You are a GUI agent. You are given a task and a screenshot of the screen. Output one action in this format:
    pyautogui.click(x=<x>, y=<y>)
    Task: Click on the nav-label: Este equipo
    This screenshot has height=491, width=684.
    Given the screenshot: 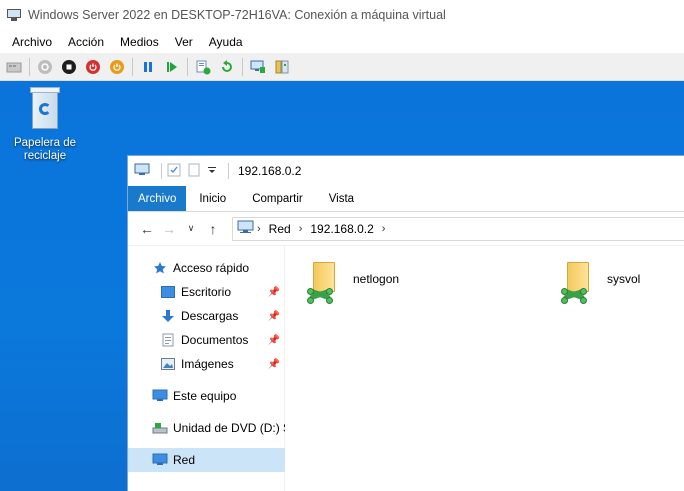 What is the action you would take?
    pyautogui.click(x=205, y=396)
    